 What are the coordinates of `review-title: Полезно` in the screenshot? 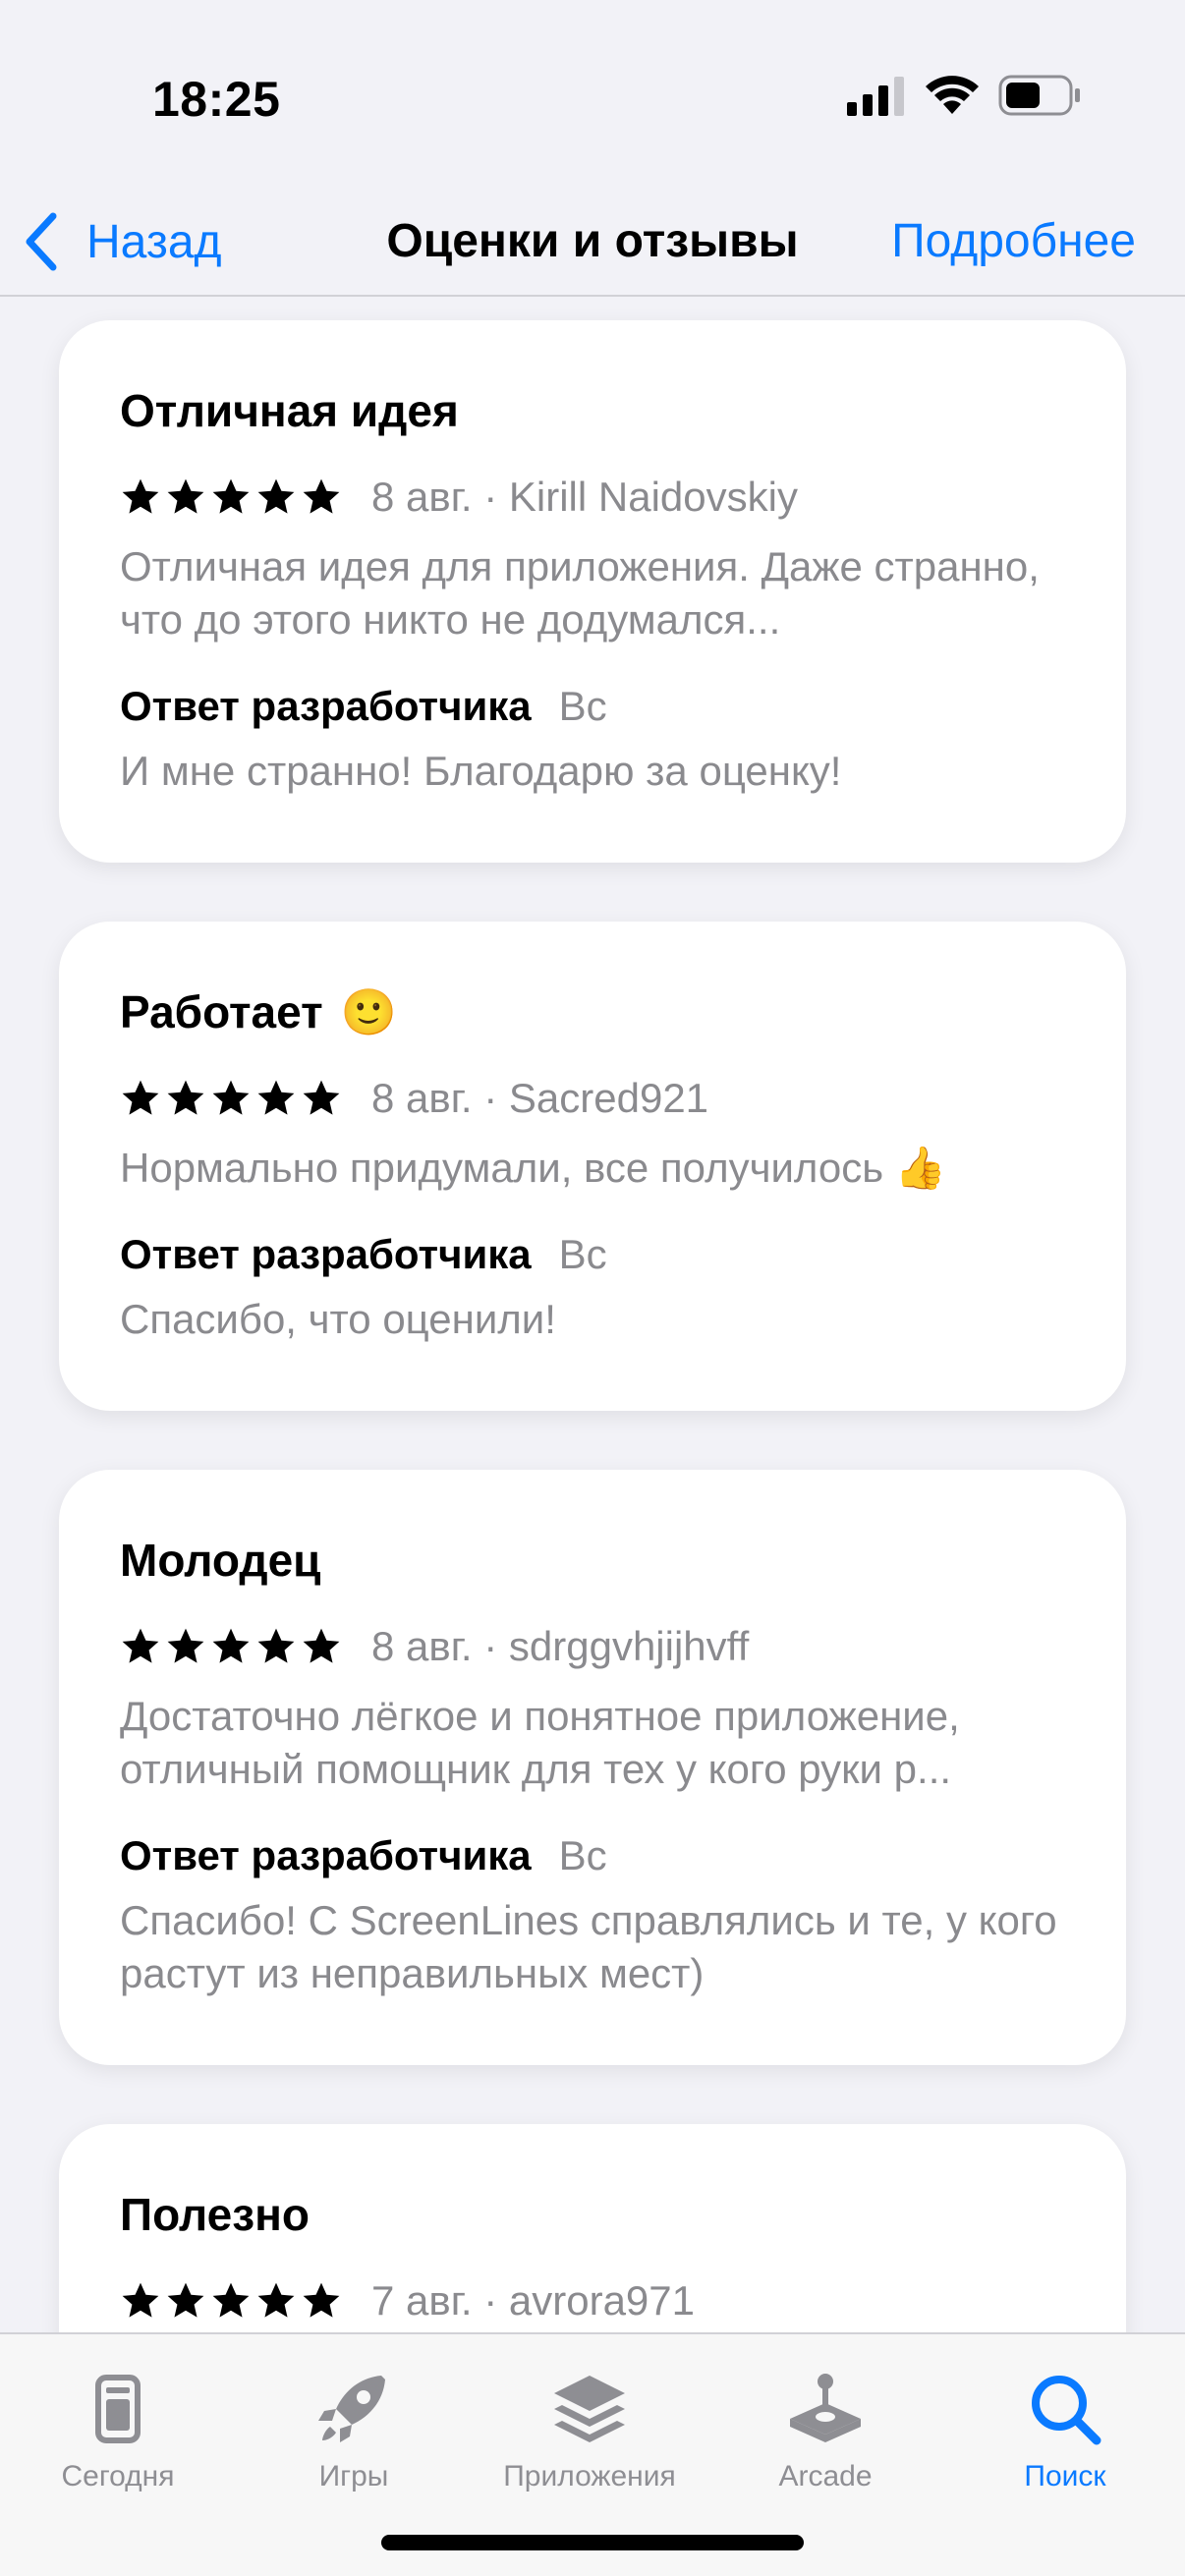 It's located at (215, 2214).